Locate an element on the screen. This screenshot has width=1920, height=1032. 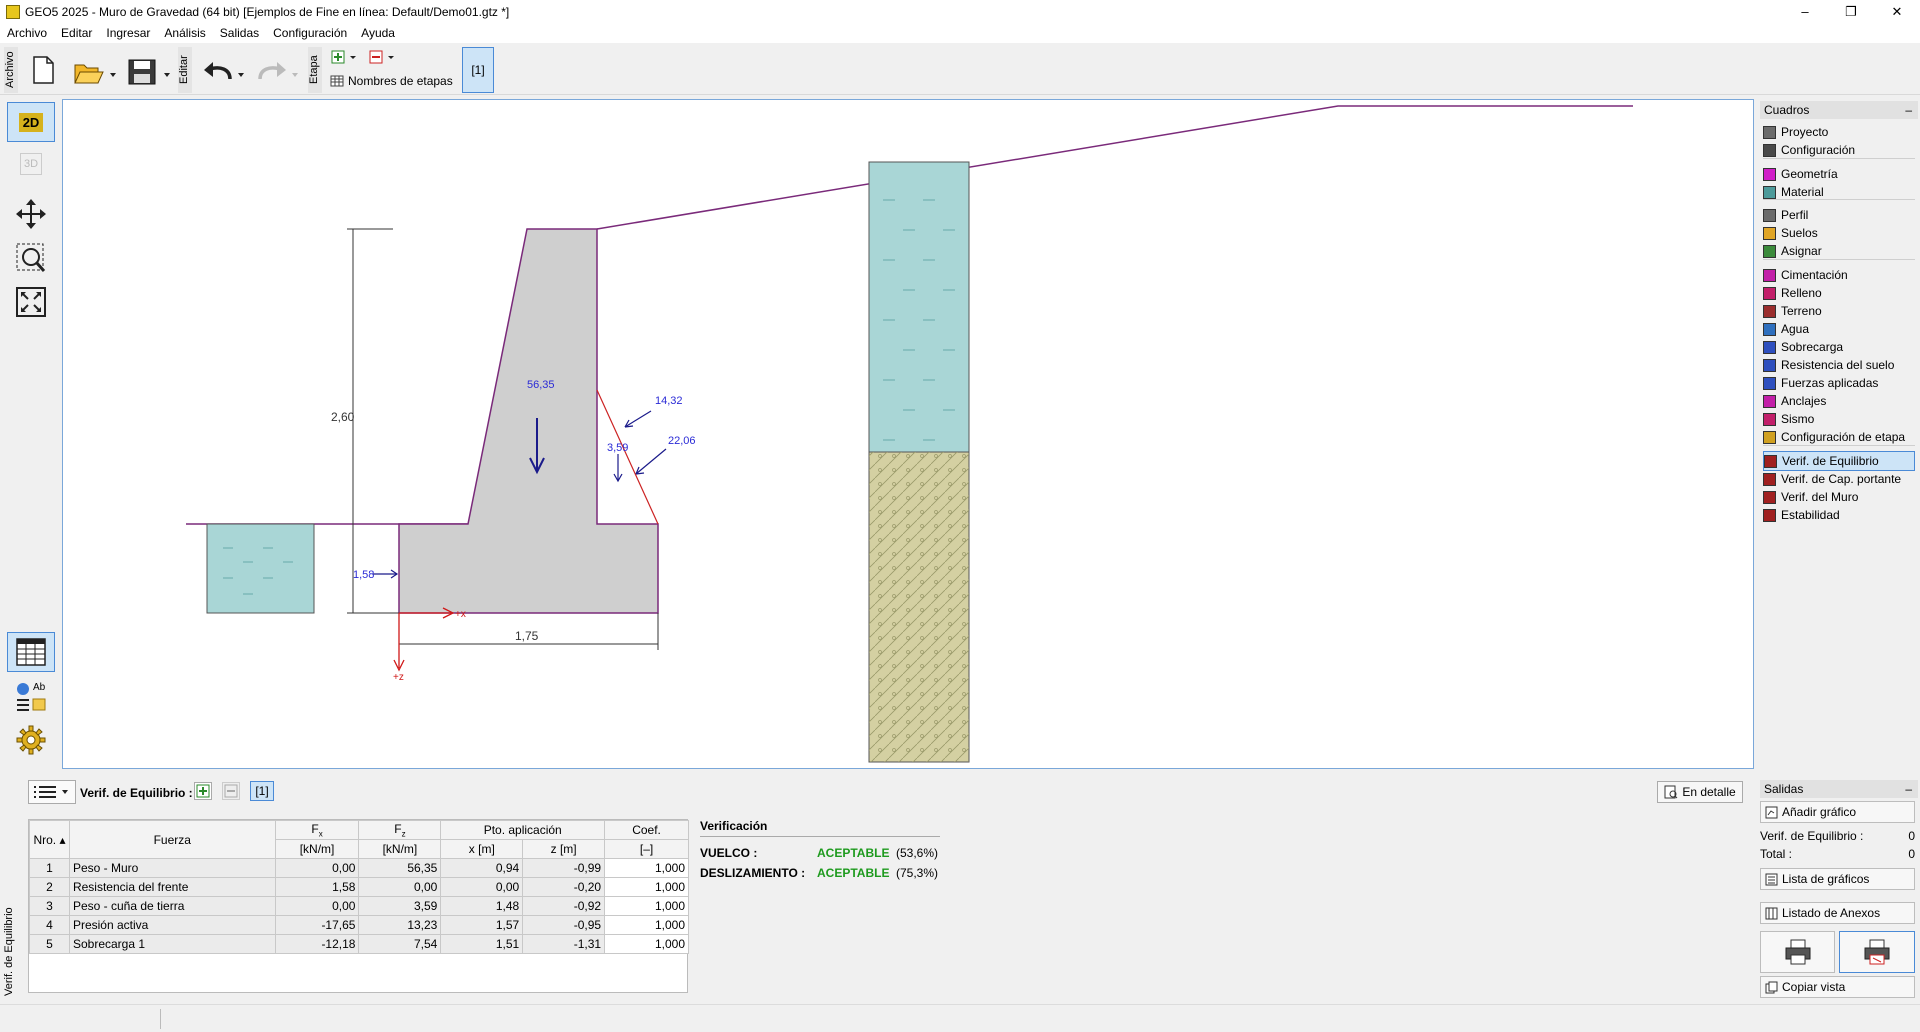
outputs-collapse-button: – is located at coordinates (1908, 789).